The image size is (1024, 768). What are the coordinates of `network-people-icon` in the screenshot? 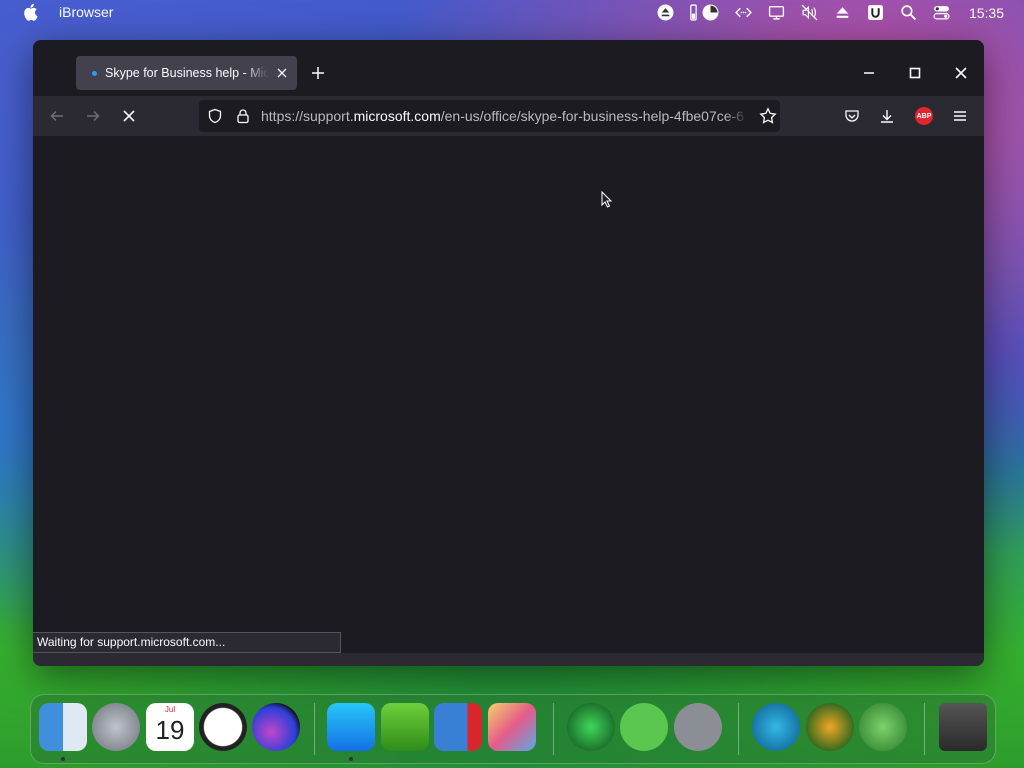 It's located at (883, 727).